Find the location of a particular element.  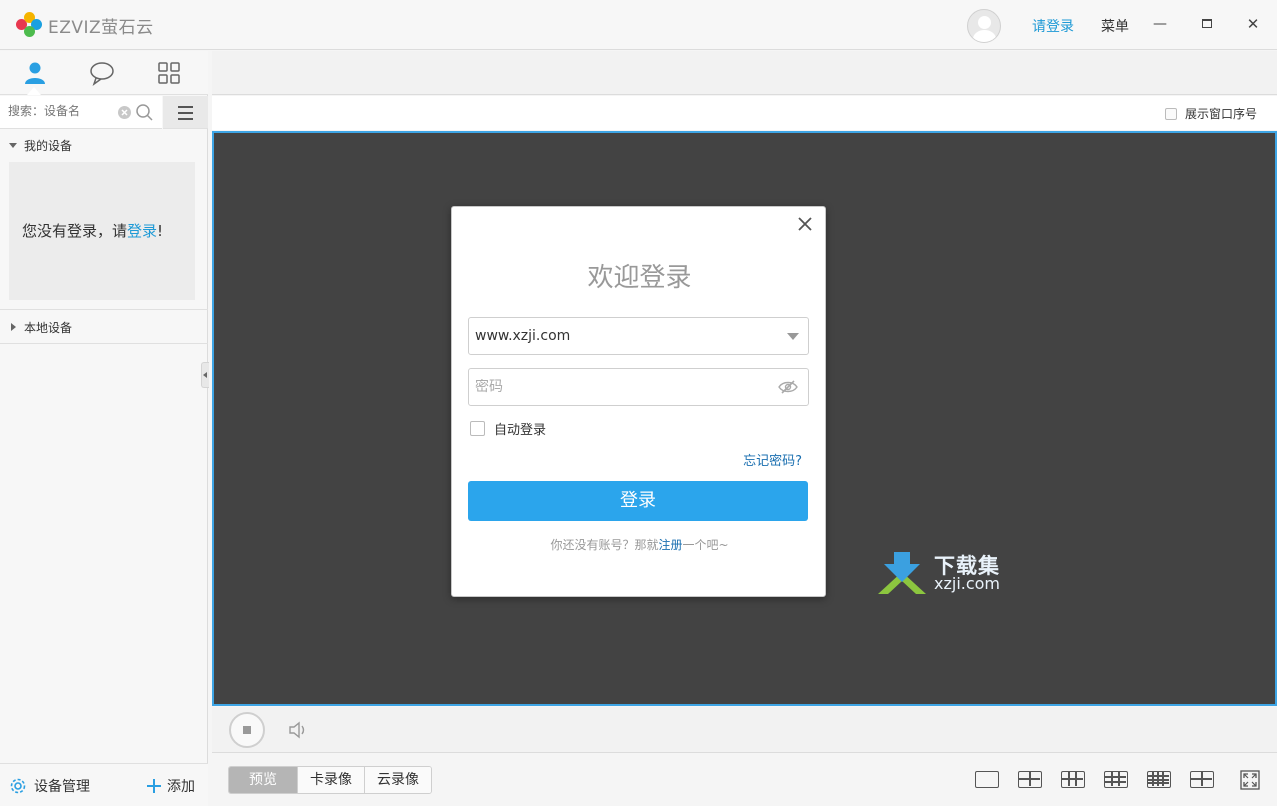

search-icon is located at coordinates (145, 113).